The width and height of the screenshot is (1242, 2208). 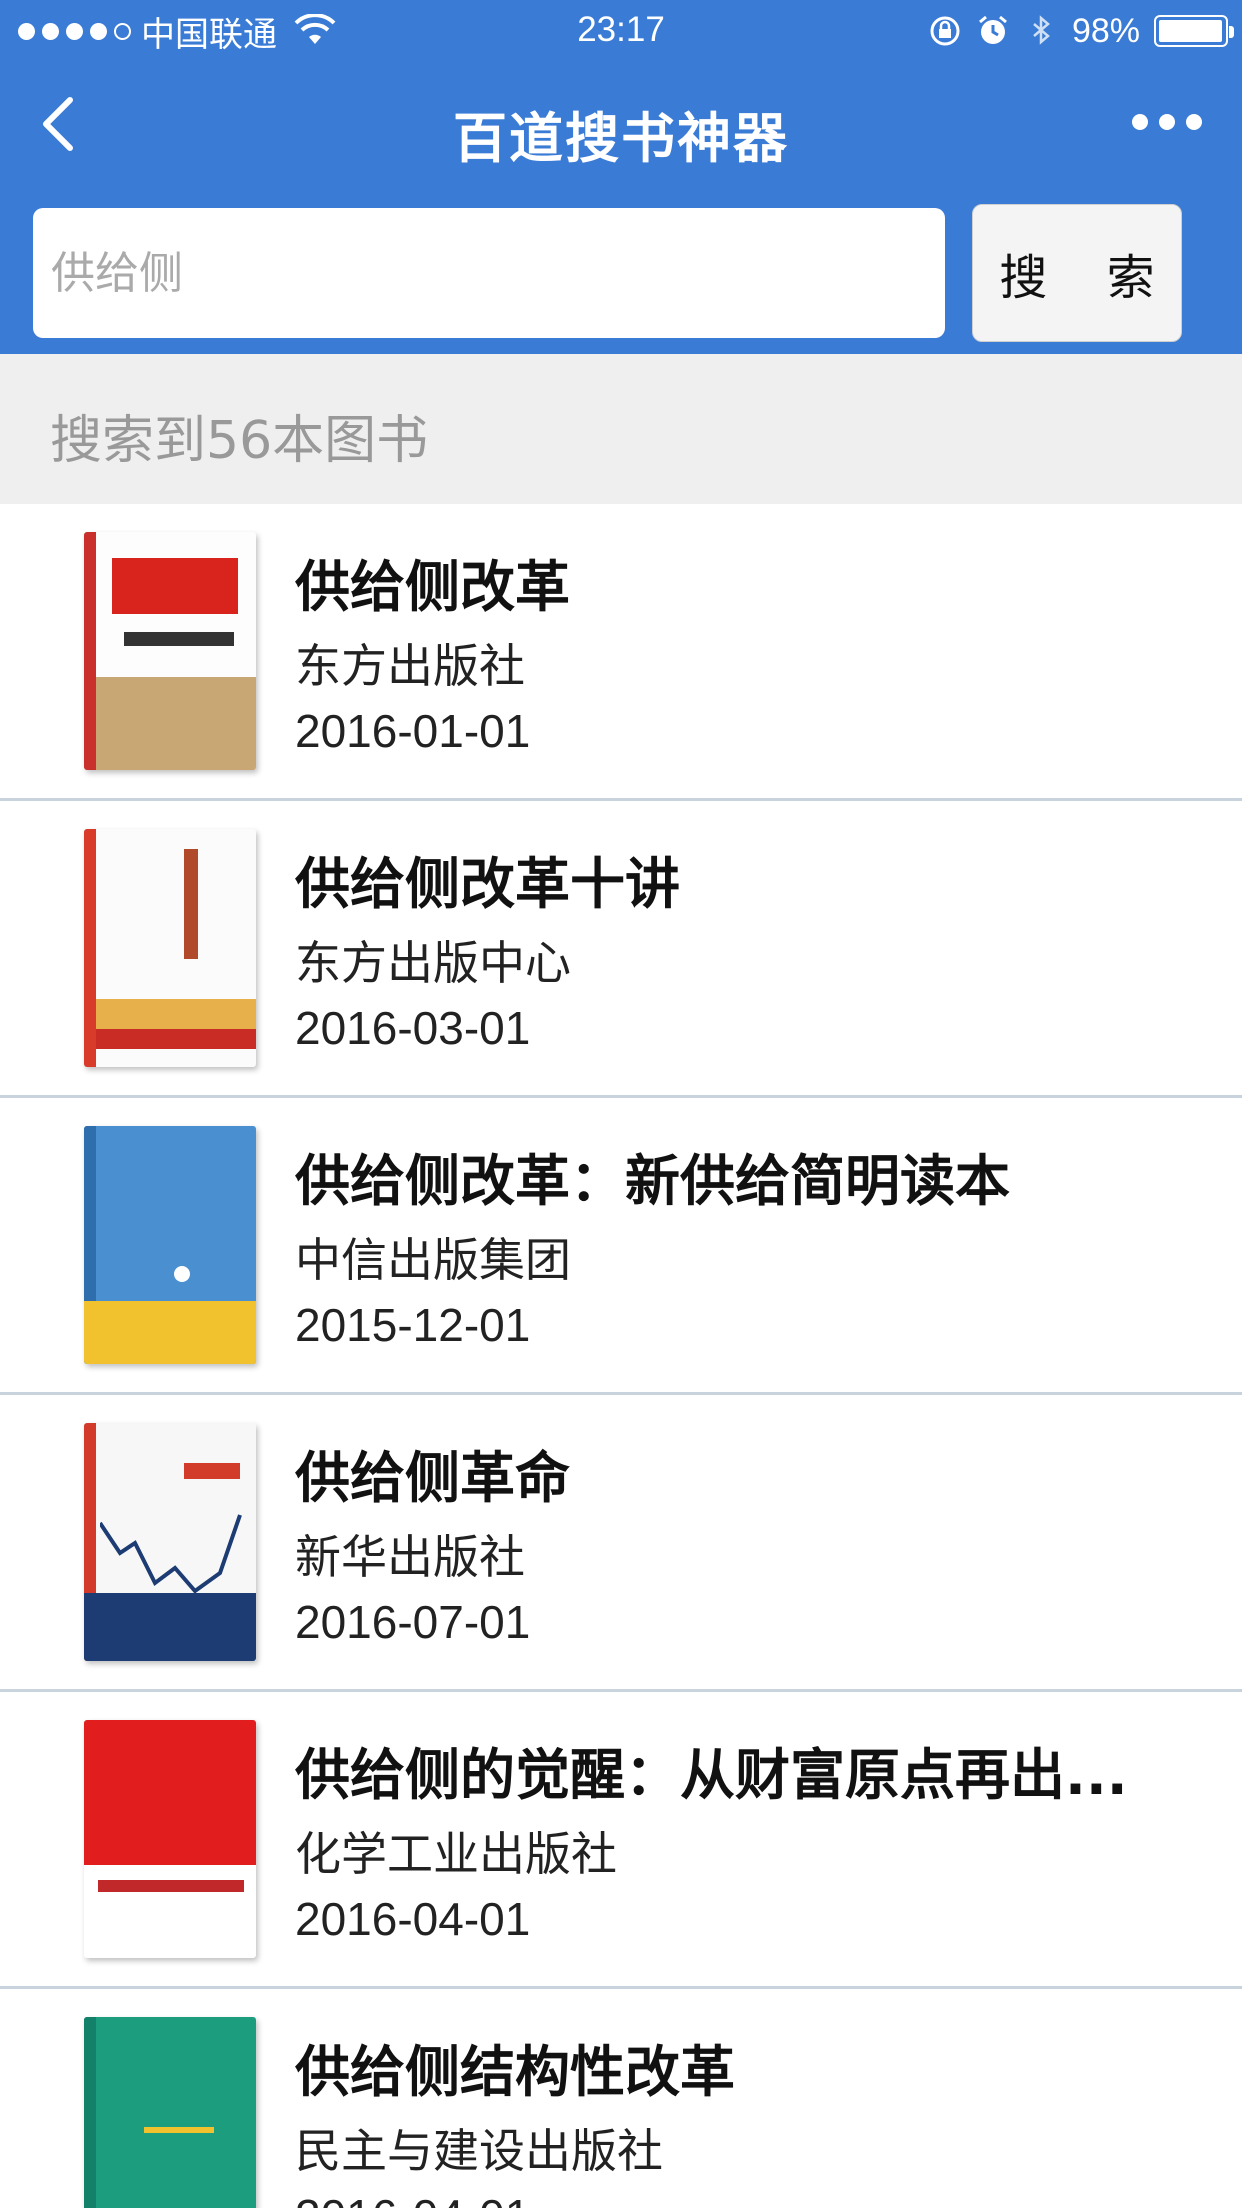 I want to click on search-bar: 搜 索, so click(x=621, y=272).